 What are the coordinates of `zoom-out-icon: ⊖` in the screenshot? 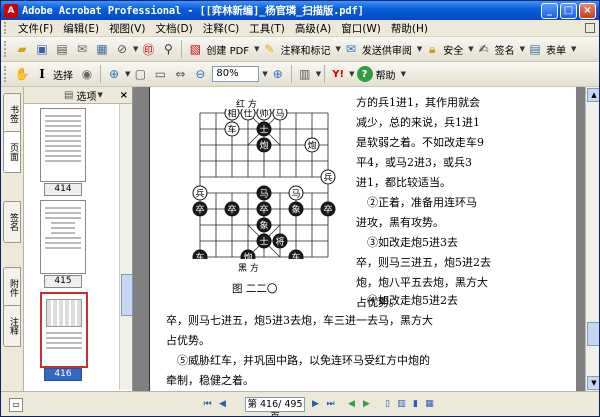 It's located at (200, 74).